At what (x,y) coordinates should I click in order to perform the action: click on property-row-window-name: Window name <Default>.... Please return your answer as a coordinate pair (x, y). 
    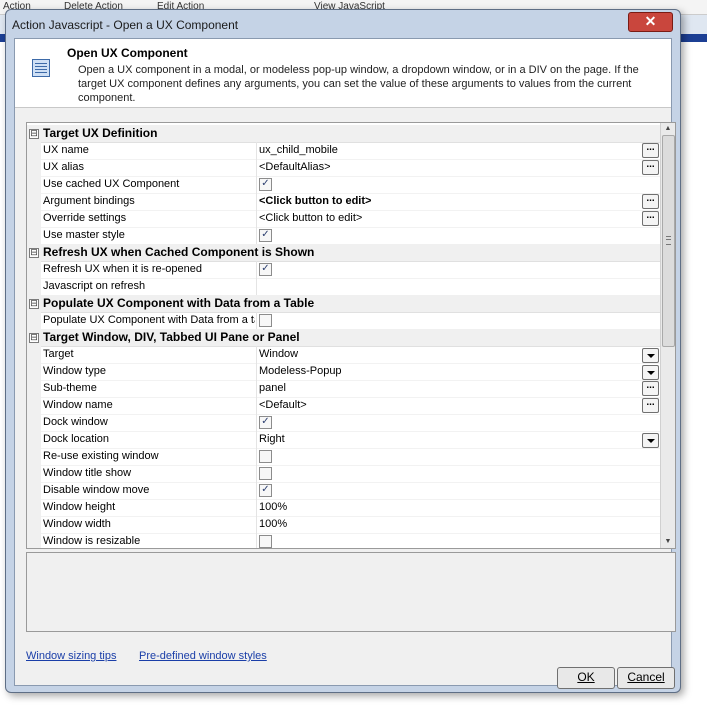
    Looking at the image, I should click on (344, 406).